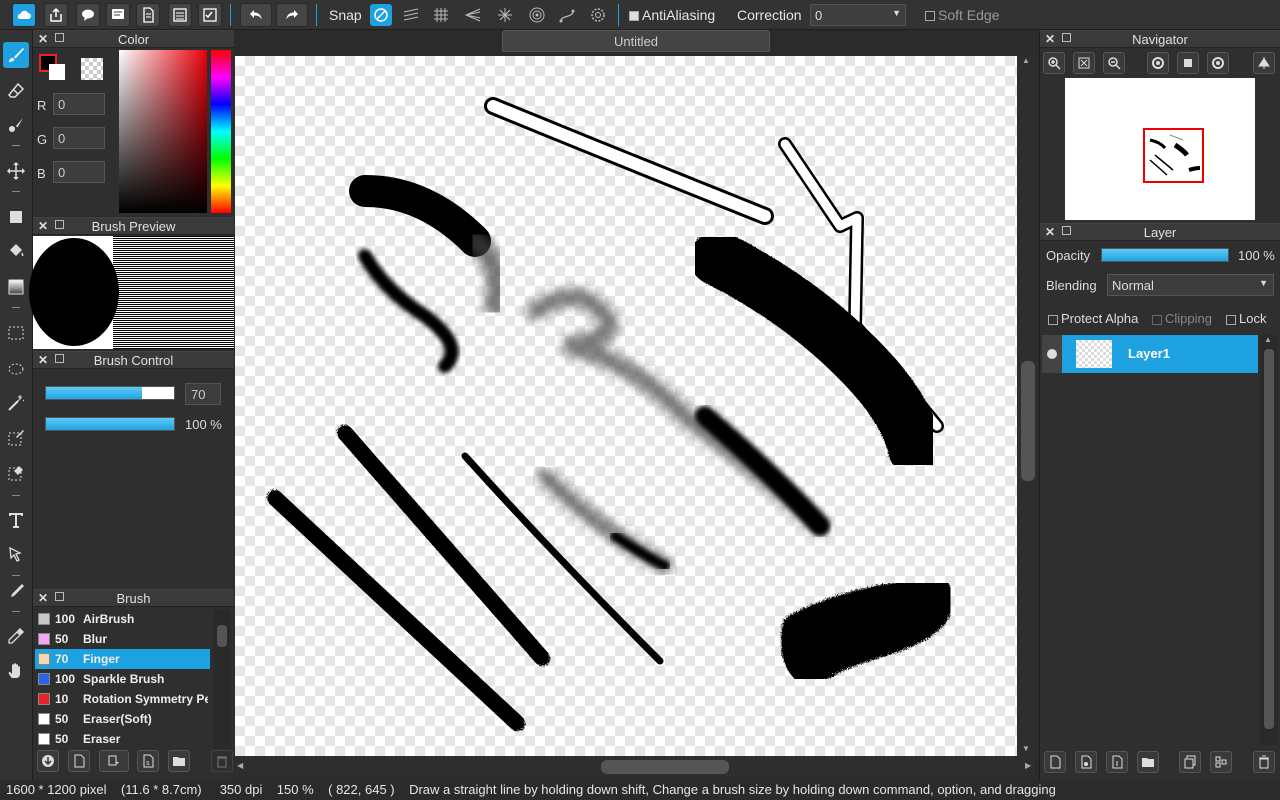  I want to click on gradient-tool-icon, so click(16, 287).